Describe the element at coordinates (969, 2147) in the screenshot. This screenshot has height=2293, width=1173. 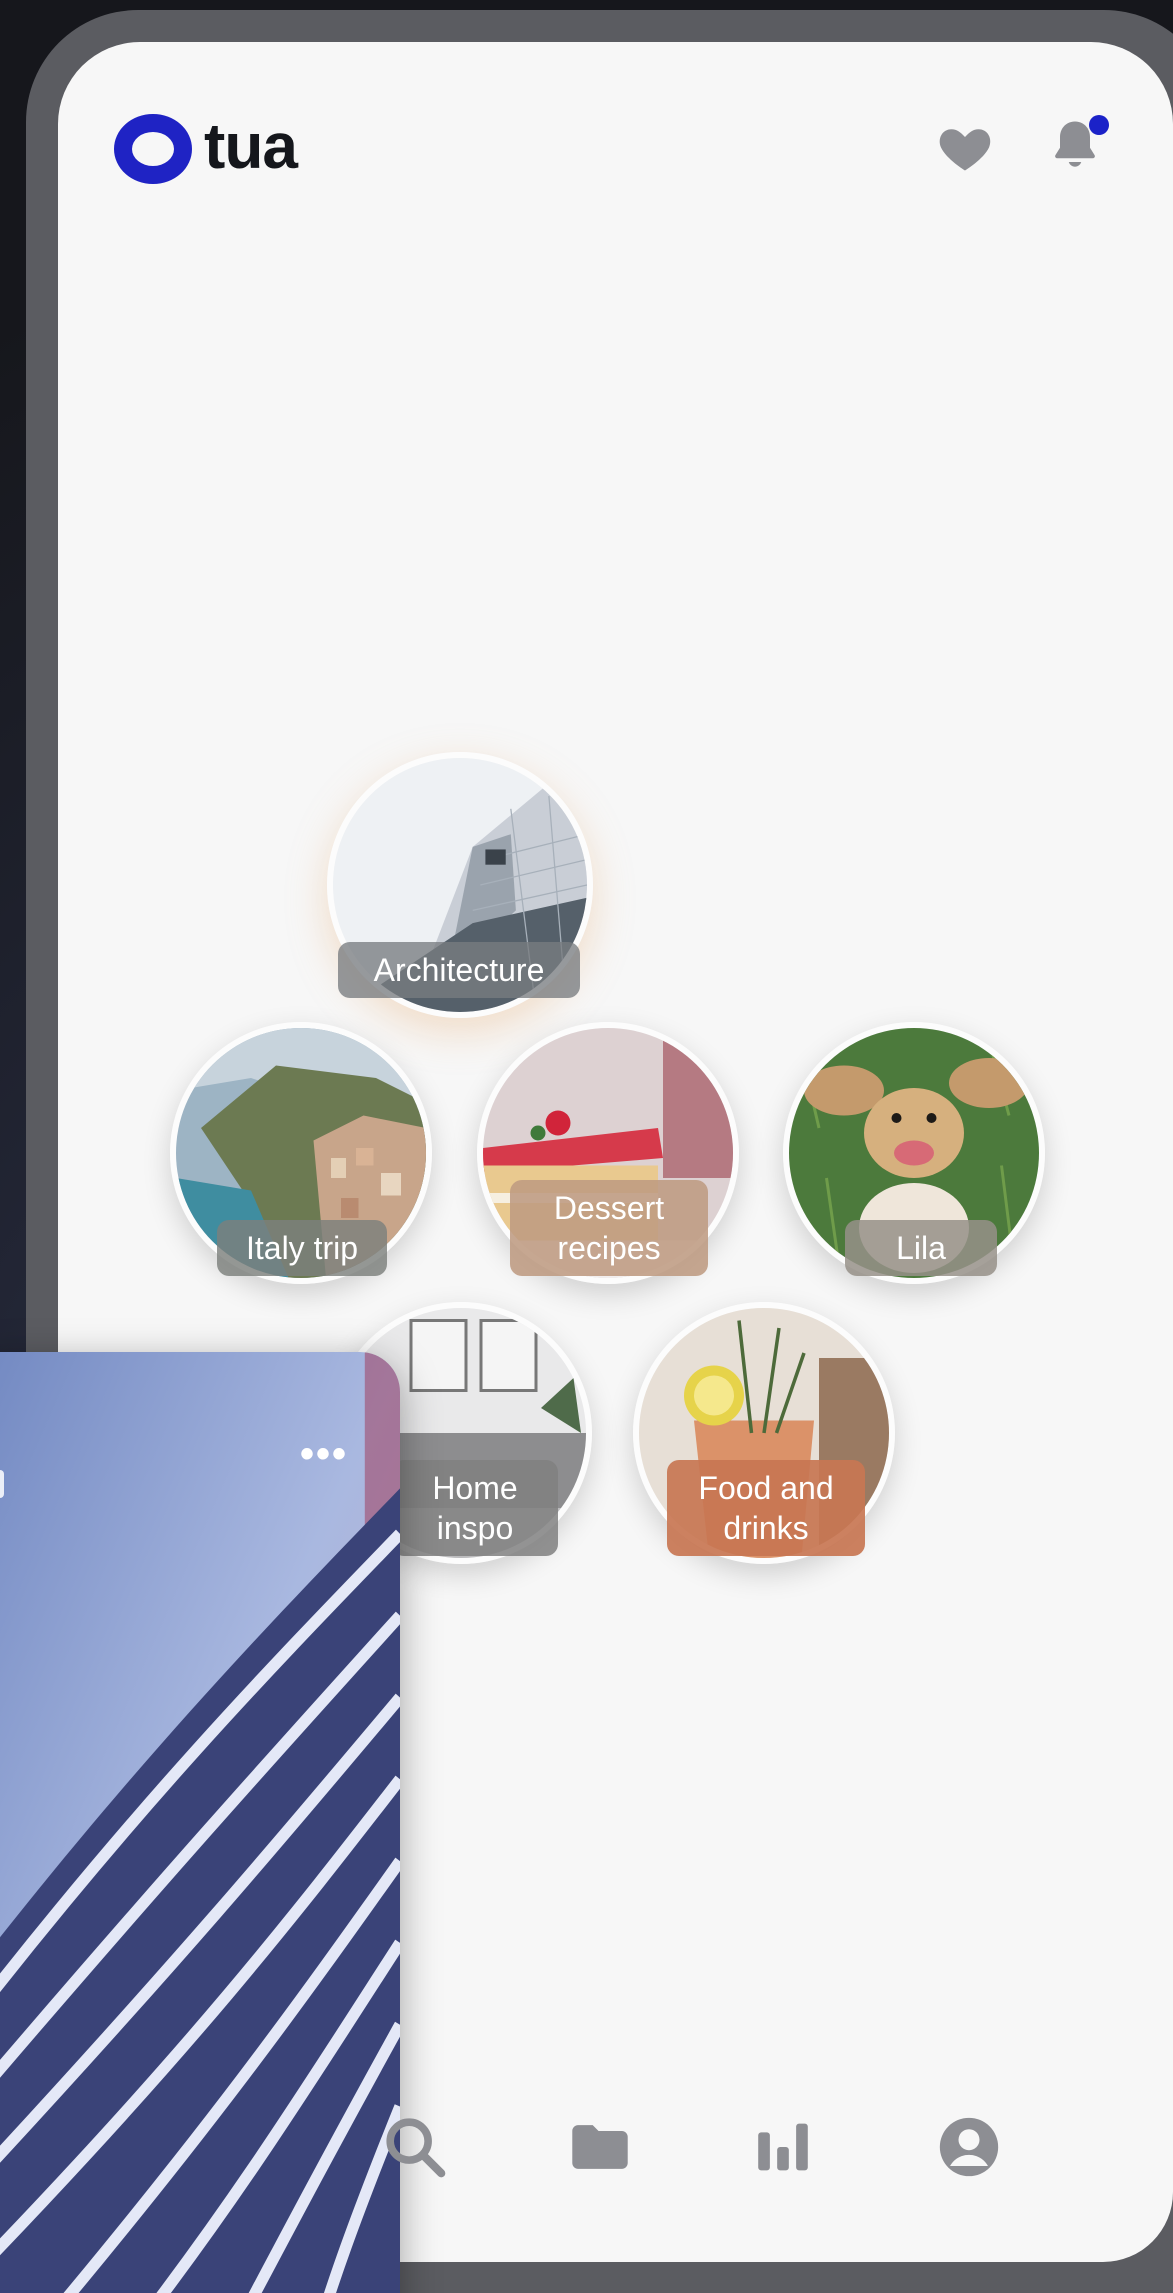
I see `profile-icon` at that location.